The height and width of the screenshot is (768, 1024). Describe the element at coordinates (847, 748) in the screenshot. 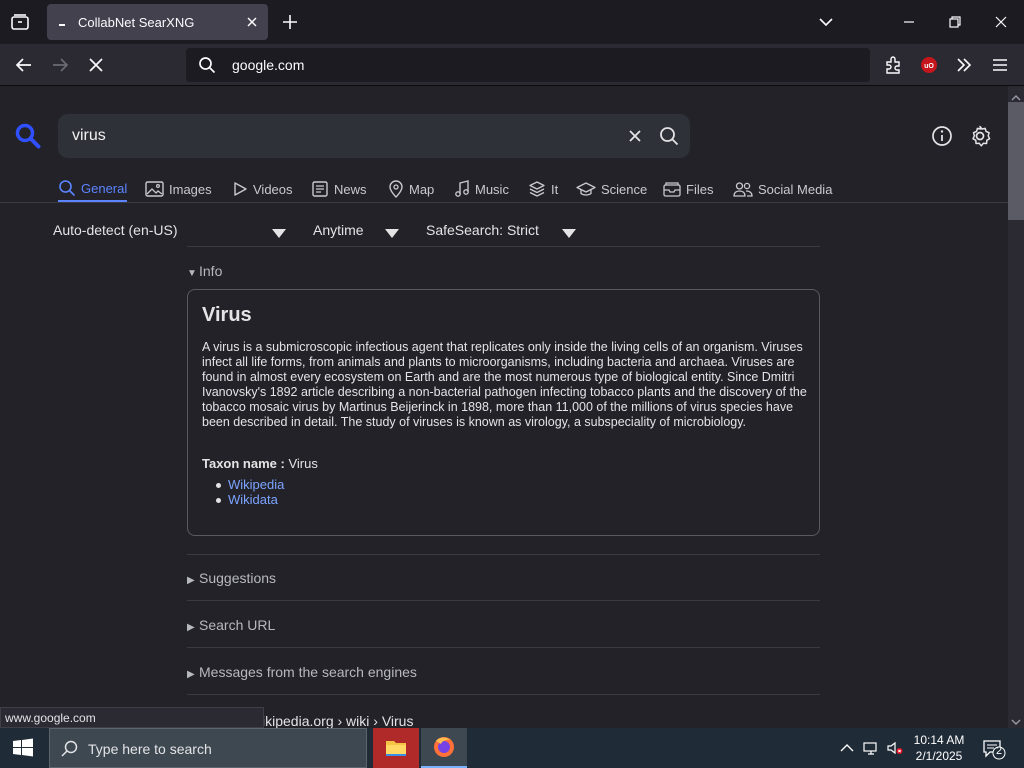

I see `chevron-up-icon` at that location.